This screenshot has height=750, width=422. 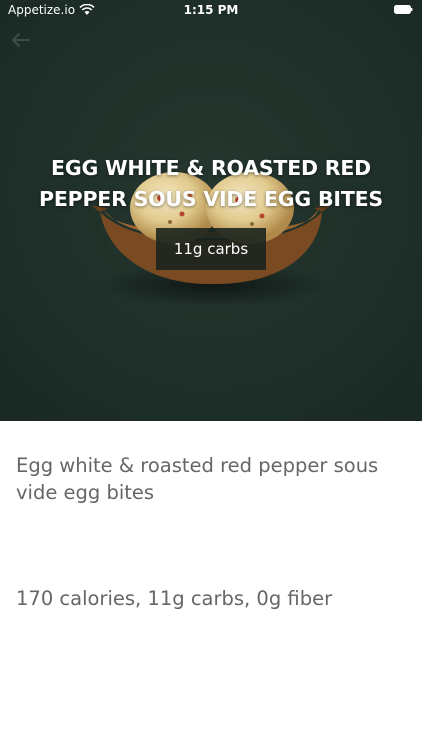 I want to click on status-bar: Appetize.io 1:15 PM, so click(x=211, y=11).